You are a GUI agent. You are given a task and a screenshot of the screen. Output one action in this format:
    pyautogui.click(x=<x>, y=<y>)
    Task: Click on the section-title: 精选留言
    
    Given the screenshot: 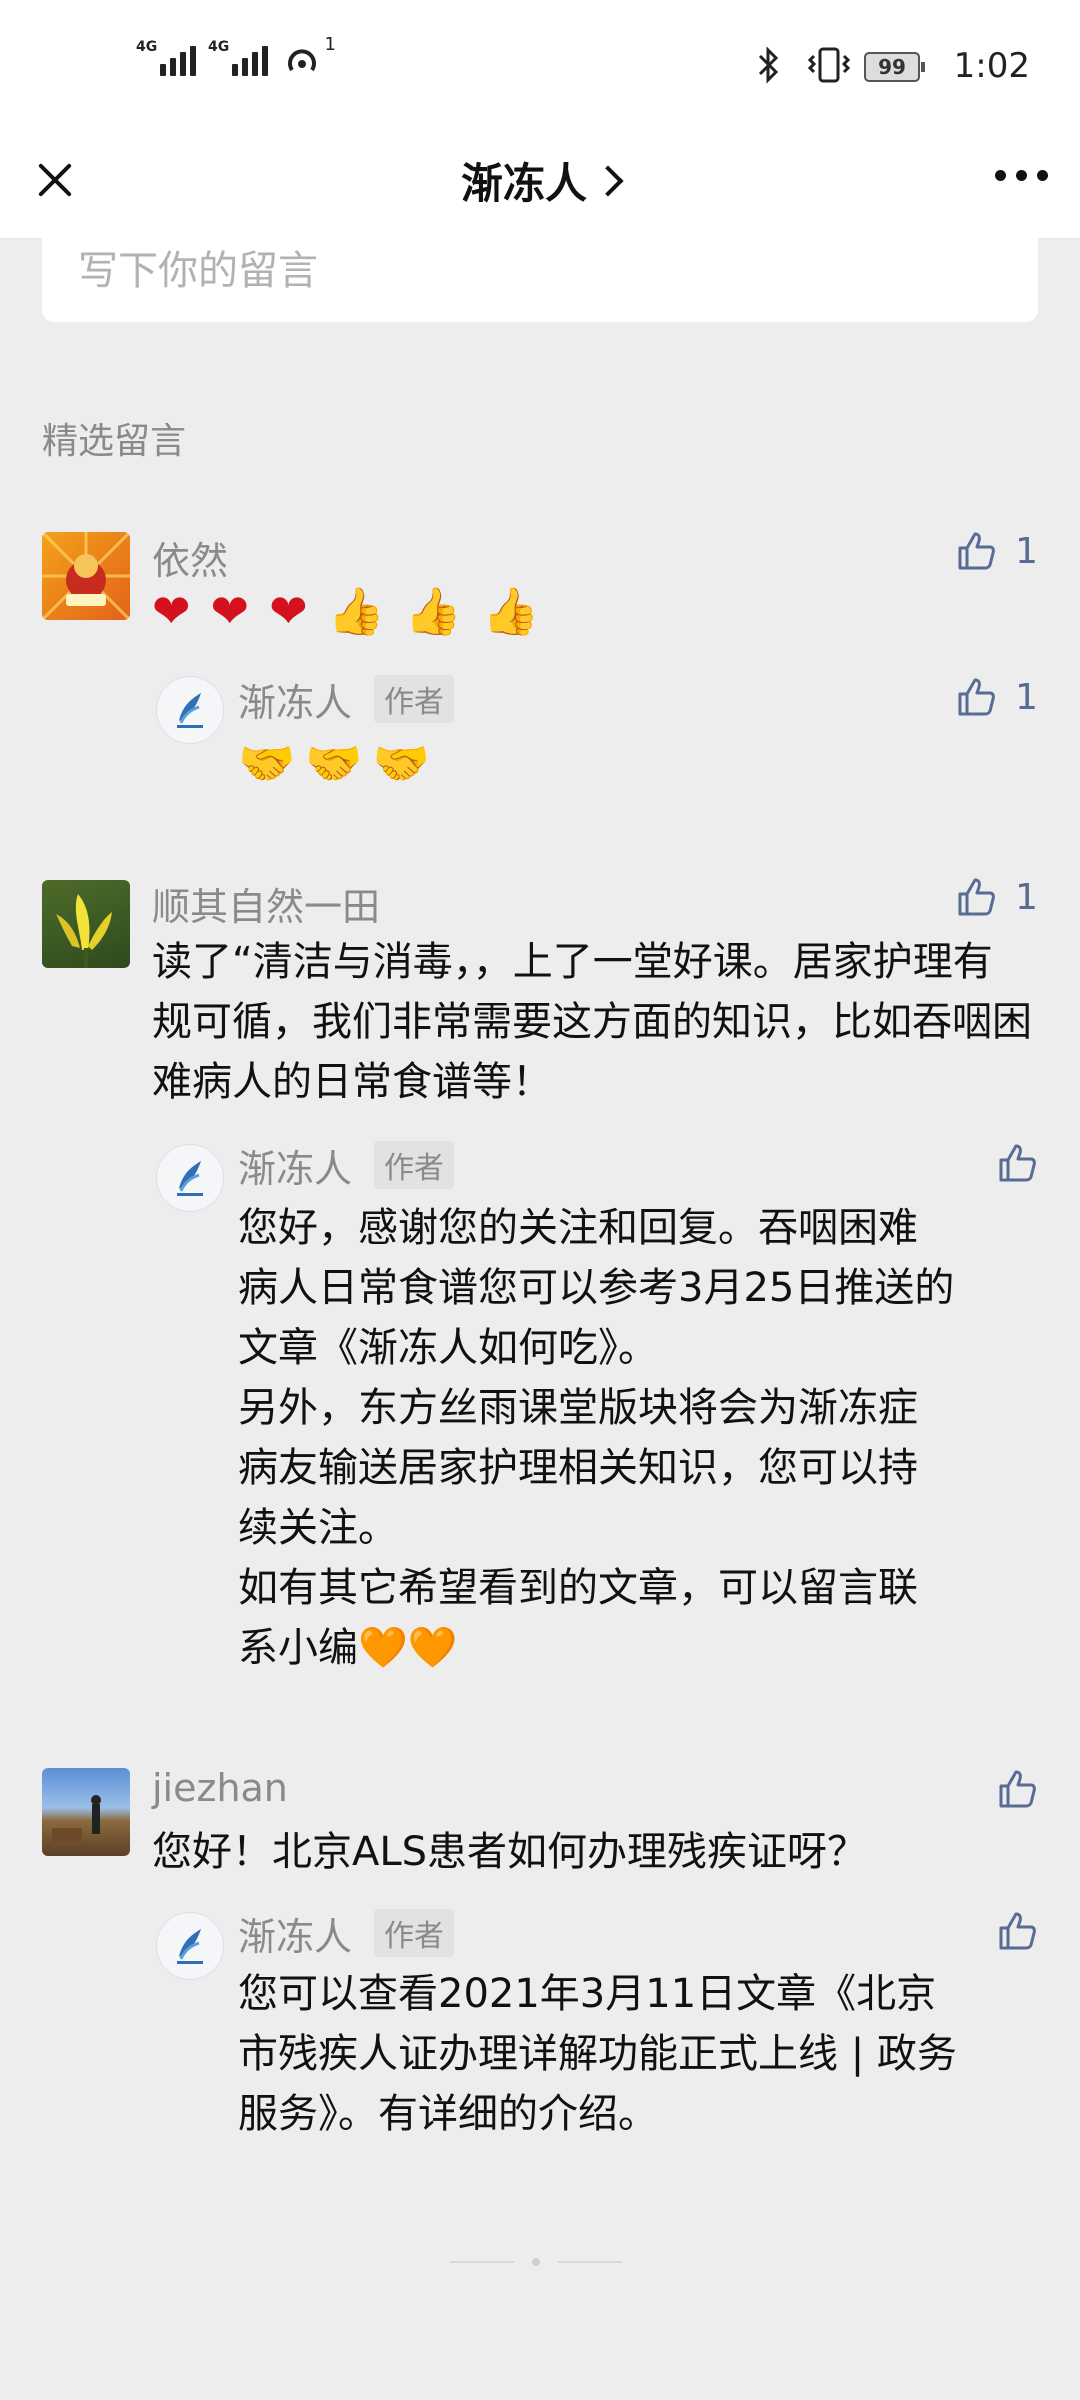 What is the action you would take?
    pyautogui.click(x=114, y=441)
    